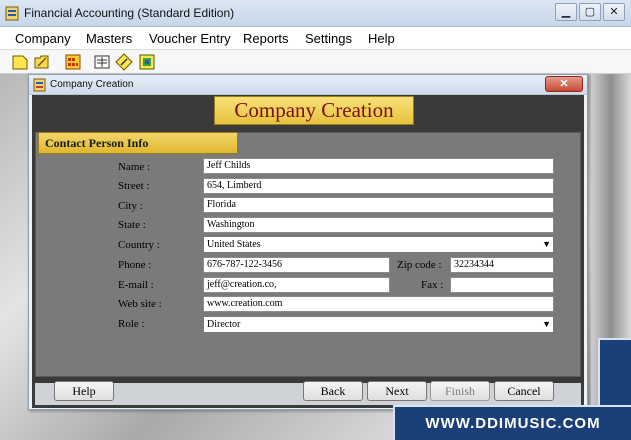  Describe the element at coordinates (397, 391) in the screenshot. I see `next-button: Next` at that location.